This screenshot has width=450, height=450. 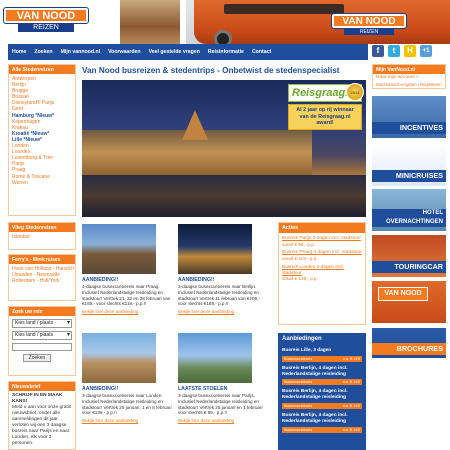 What do you see at coordinates (42, 227) in the screenshot?
I see `vlieg-title: Vlieg Stedenreizen` at bounding box center [42, 227].